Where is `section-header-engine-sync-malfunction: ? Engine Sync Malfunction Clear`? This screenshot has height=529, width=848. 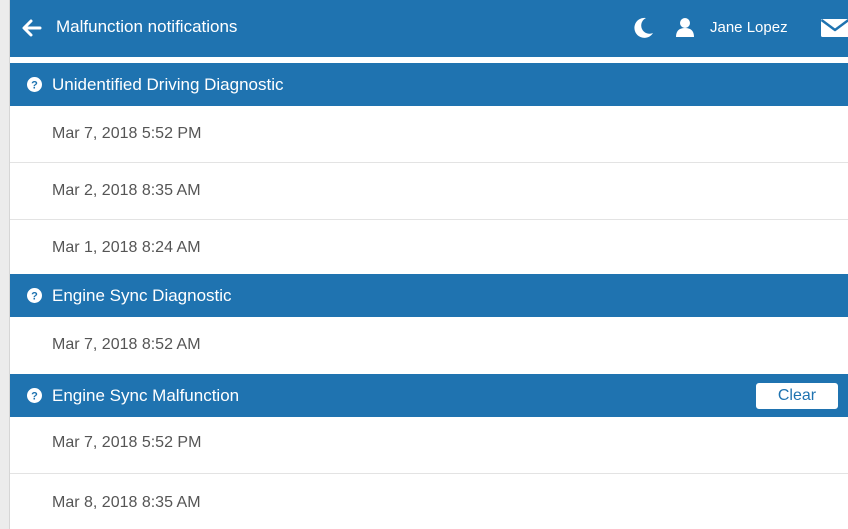 section-header-engine-sync-malfunction: ? Engine Sync Malfunction Clear is located at coordinates (429, 395).